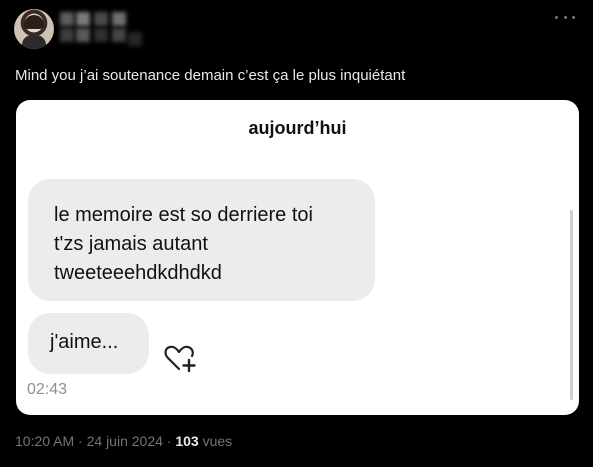 The height and width of the screenshot is (467, 593). I want to click on message-timestamp: 02:43, so click(47, 389).